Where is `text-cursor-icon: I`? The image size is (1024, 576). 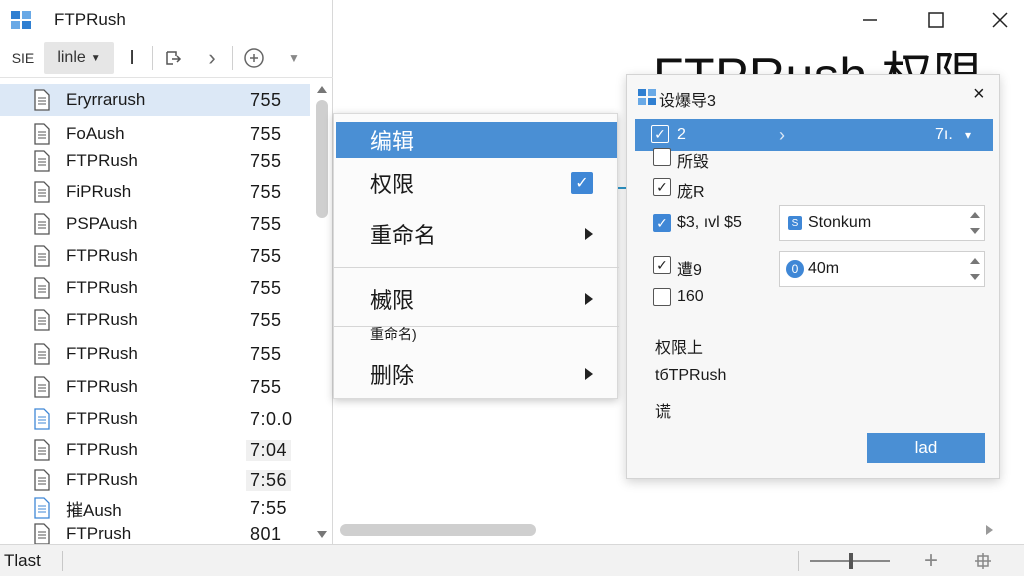
text-cursor-icon: I is located at coordinates (132, 58).